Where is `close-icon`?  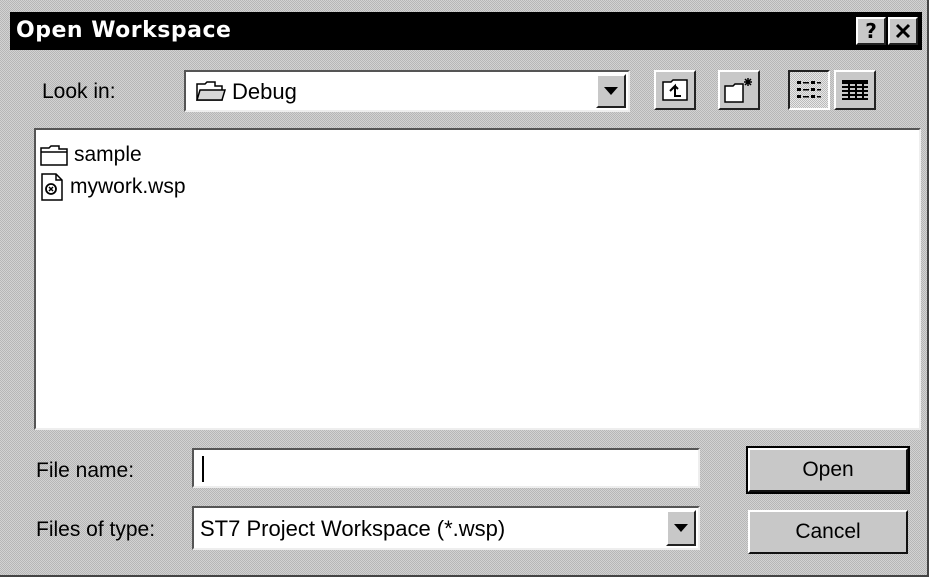
close-icon is located at coordinates (903, 31).